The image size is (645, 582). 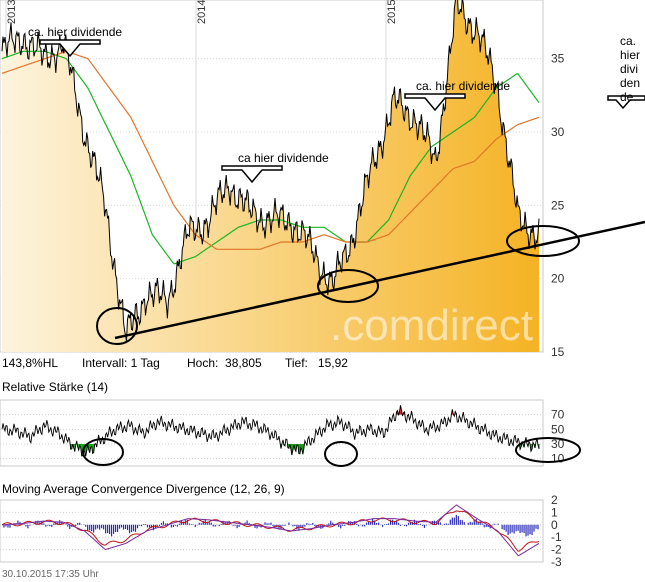 What do you see at coordinates (558, 205) in the screenshot?
I see `y-tick-label: 25` at bounding box center [558, 205].